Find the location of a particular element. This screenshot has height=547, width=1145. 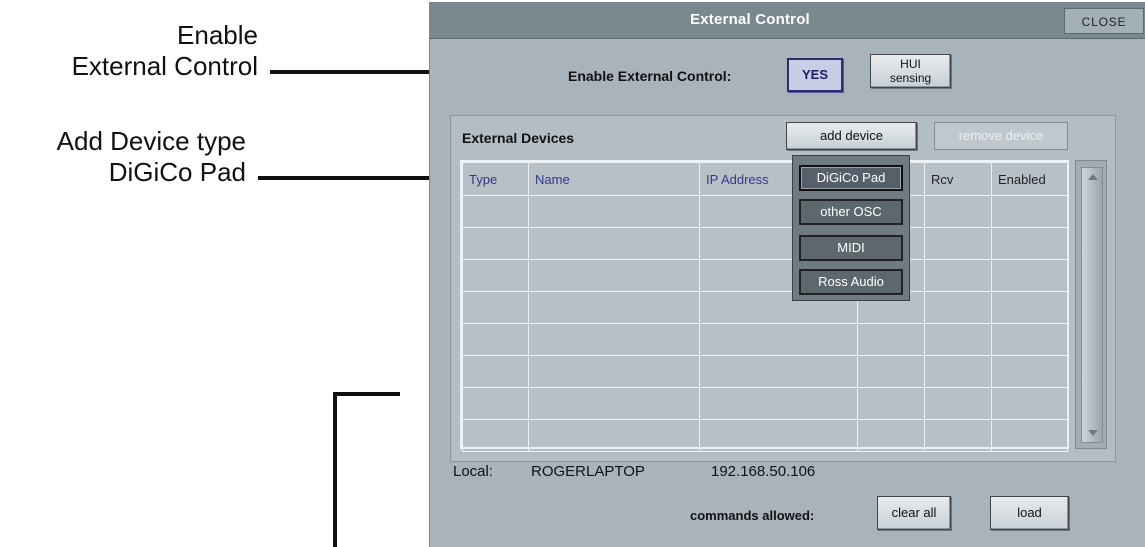

close-button: CLOSE is located at coordinates (1104, 21).